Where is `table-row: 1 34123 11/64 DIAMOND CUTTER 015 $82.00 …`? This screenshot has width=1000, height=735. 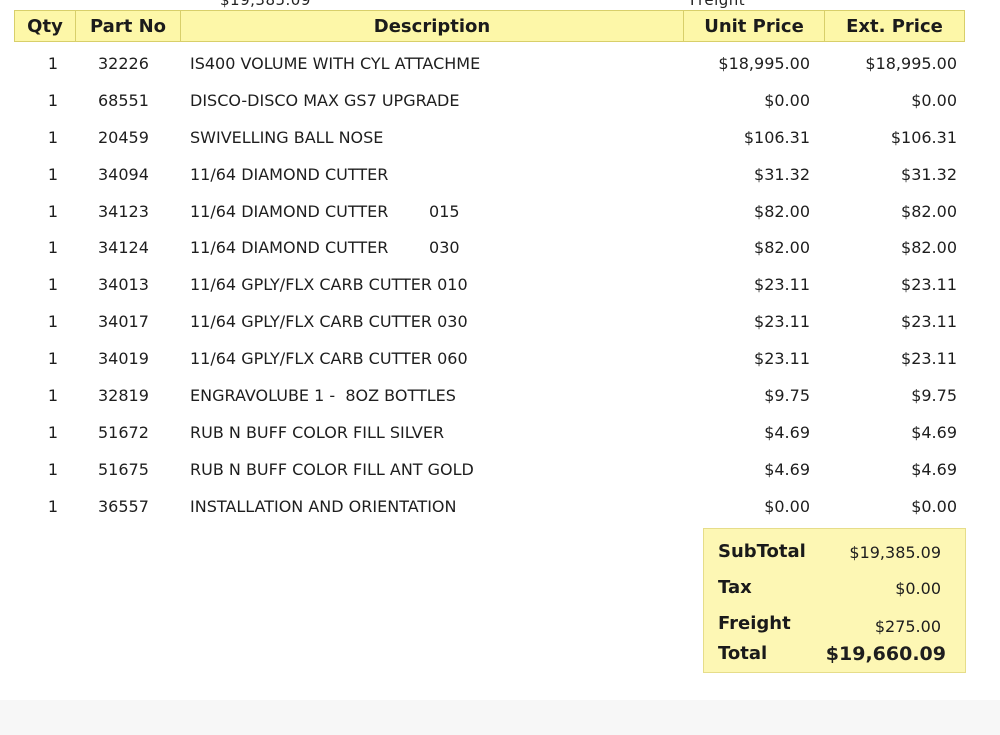
table-row: 1 34123 11/64 DIAMOND CUTTER 015 $82.00 … is located at coordinates (500, 210).